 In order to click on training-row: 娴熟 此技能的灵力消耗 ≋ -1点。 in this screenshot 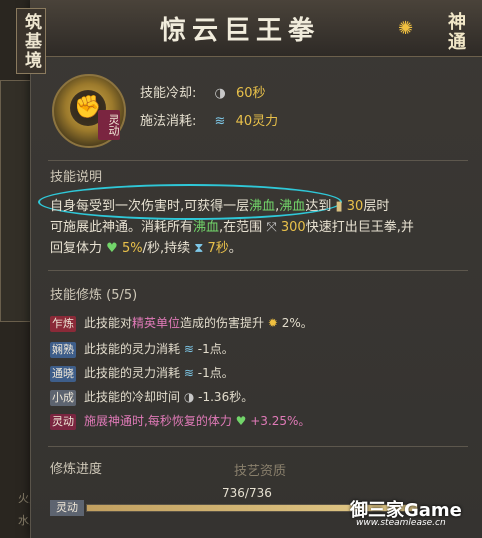, I will do `click(142, 350)`.